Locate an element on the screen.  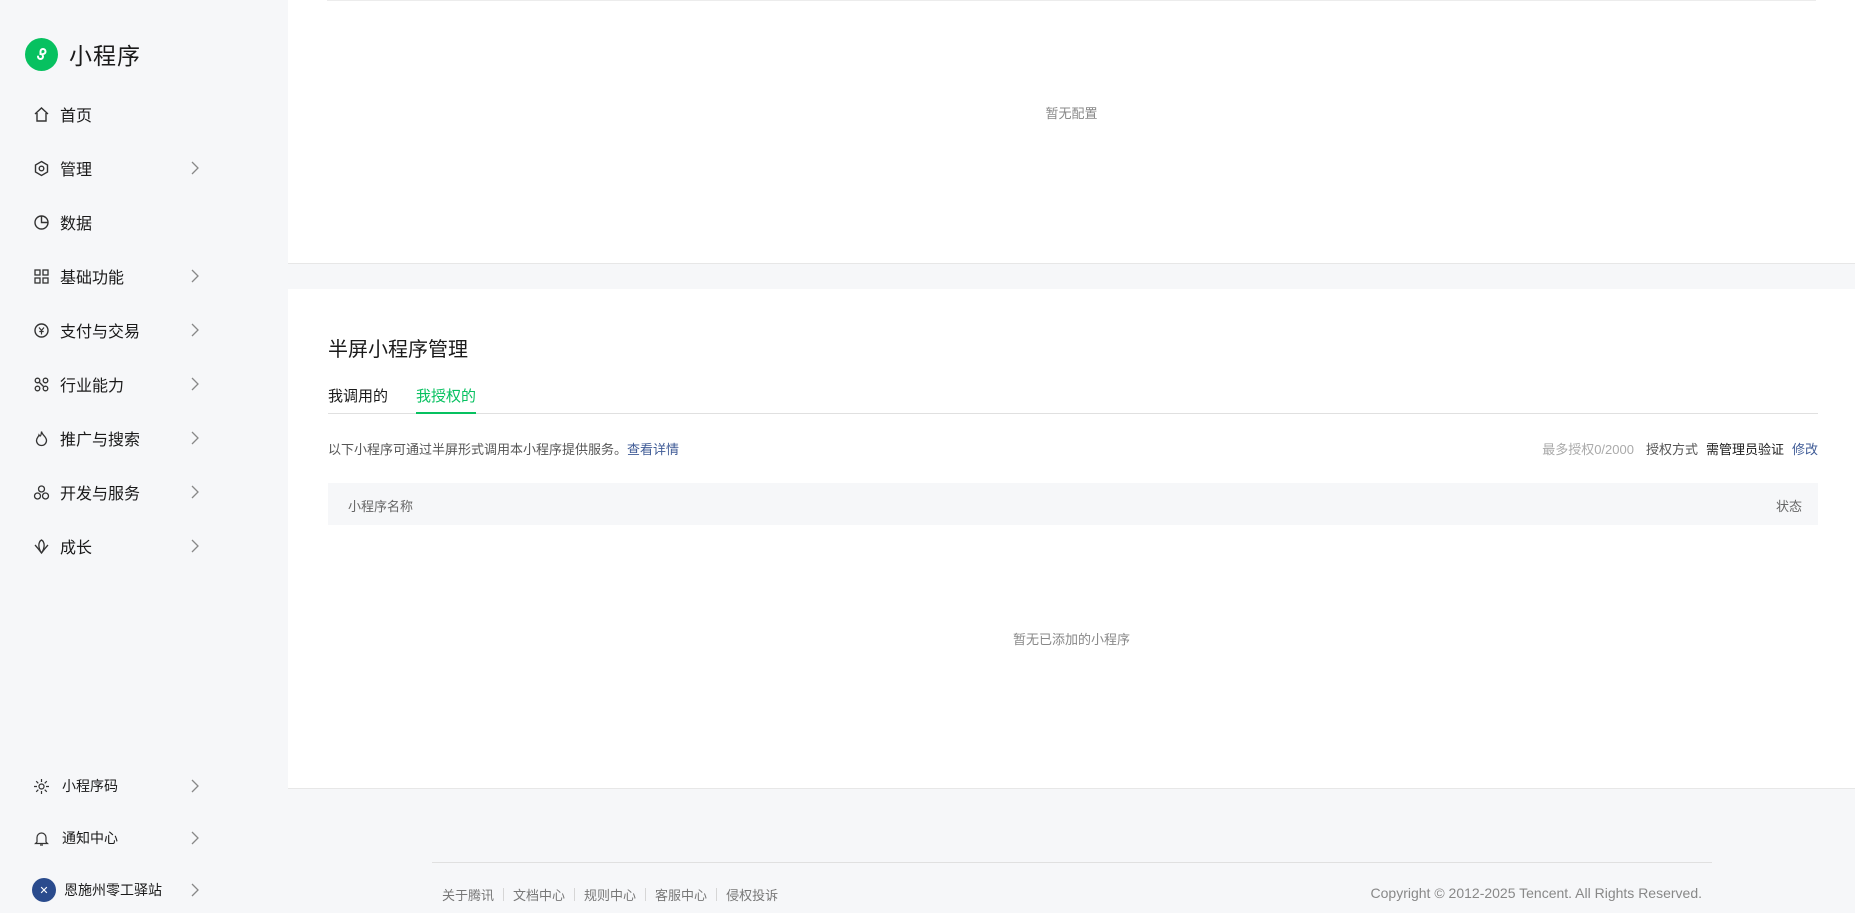
max-auth-count: 最多授权0/2000 is located at coordinates (1588, 449).